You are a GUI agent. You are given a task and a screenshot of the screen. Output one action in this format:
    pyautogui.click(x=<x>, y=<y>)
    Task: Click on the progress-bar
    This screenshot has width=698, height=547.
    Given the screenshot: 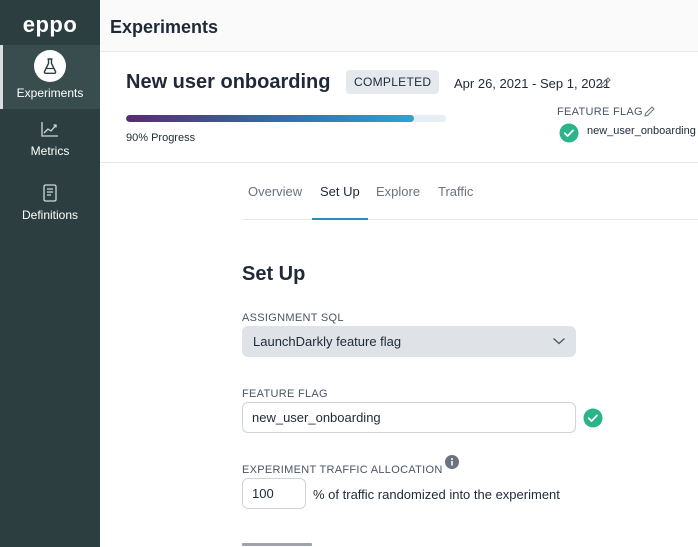 What is the action you would take?
    pyautogui.click(x=286, y=118)
    